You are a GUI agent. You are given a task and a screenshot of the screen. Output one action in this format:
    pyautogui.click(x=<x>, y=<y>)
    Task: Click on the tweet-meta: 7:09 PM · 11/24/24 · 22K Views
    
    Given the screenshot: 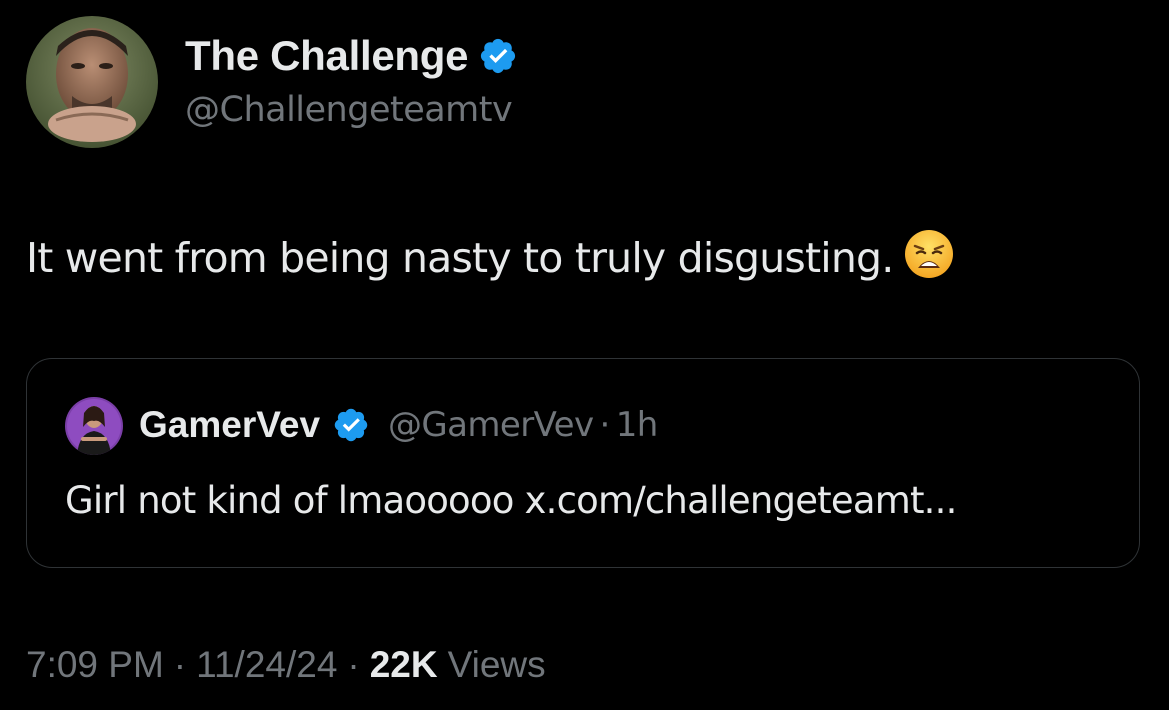 What is the action you would take?
    pyautogui.click(x=286, y=665)
    